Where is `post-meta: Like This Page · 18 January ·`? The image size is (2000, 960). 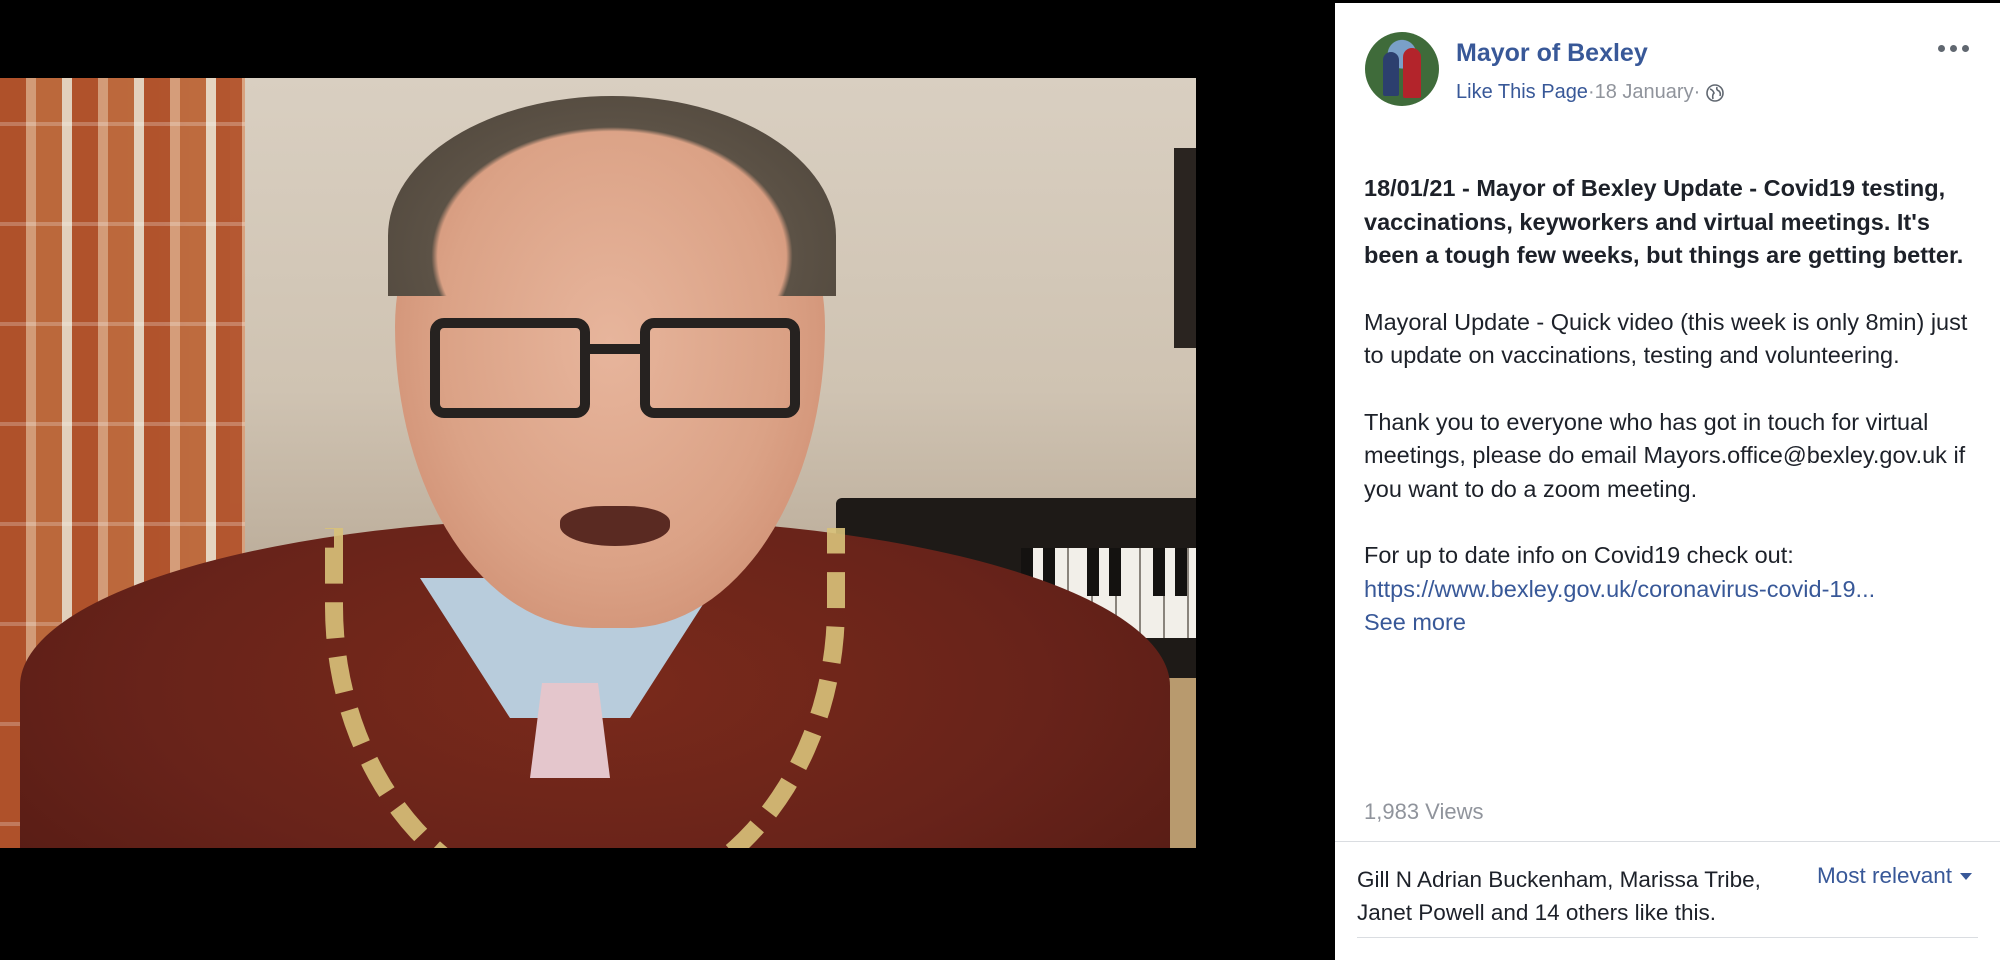
post-meta: Like This Page · 18 January · is located at coordinates (1590, 92).